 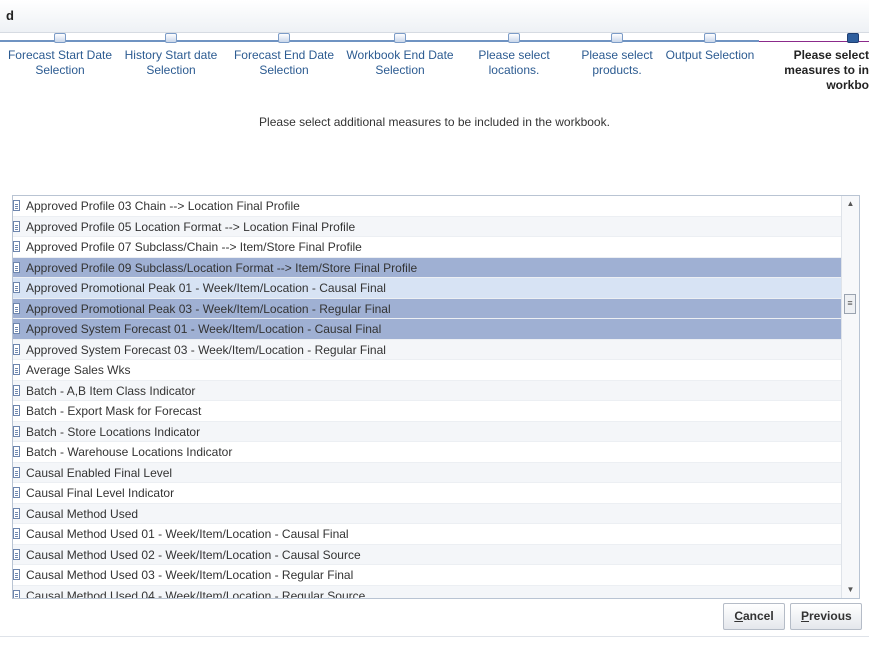 I want to click on title-bar: d, so click(x=434, y=16).